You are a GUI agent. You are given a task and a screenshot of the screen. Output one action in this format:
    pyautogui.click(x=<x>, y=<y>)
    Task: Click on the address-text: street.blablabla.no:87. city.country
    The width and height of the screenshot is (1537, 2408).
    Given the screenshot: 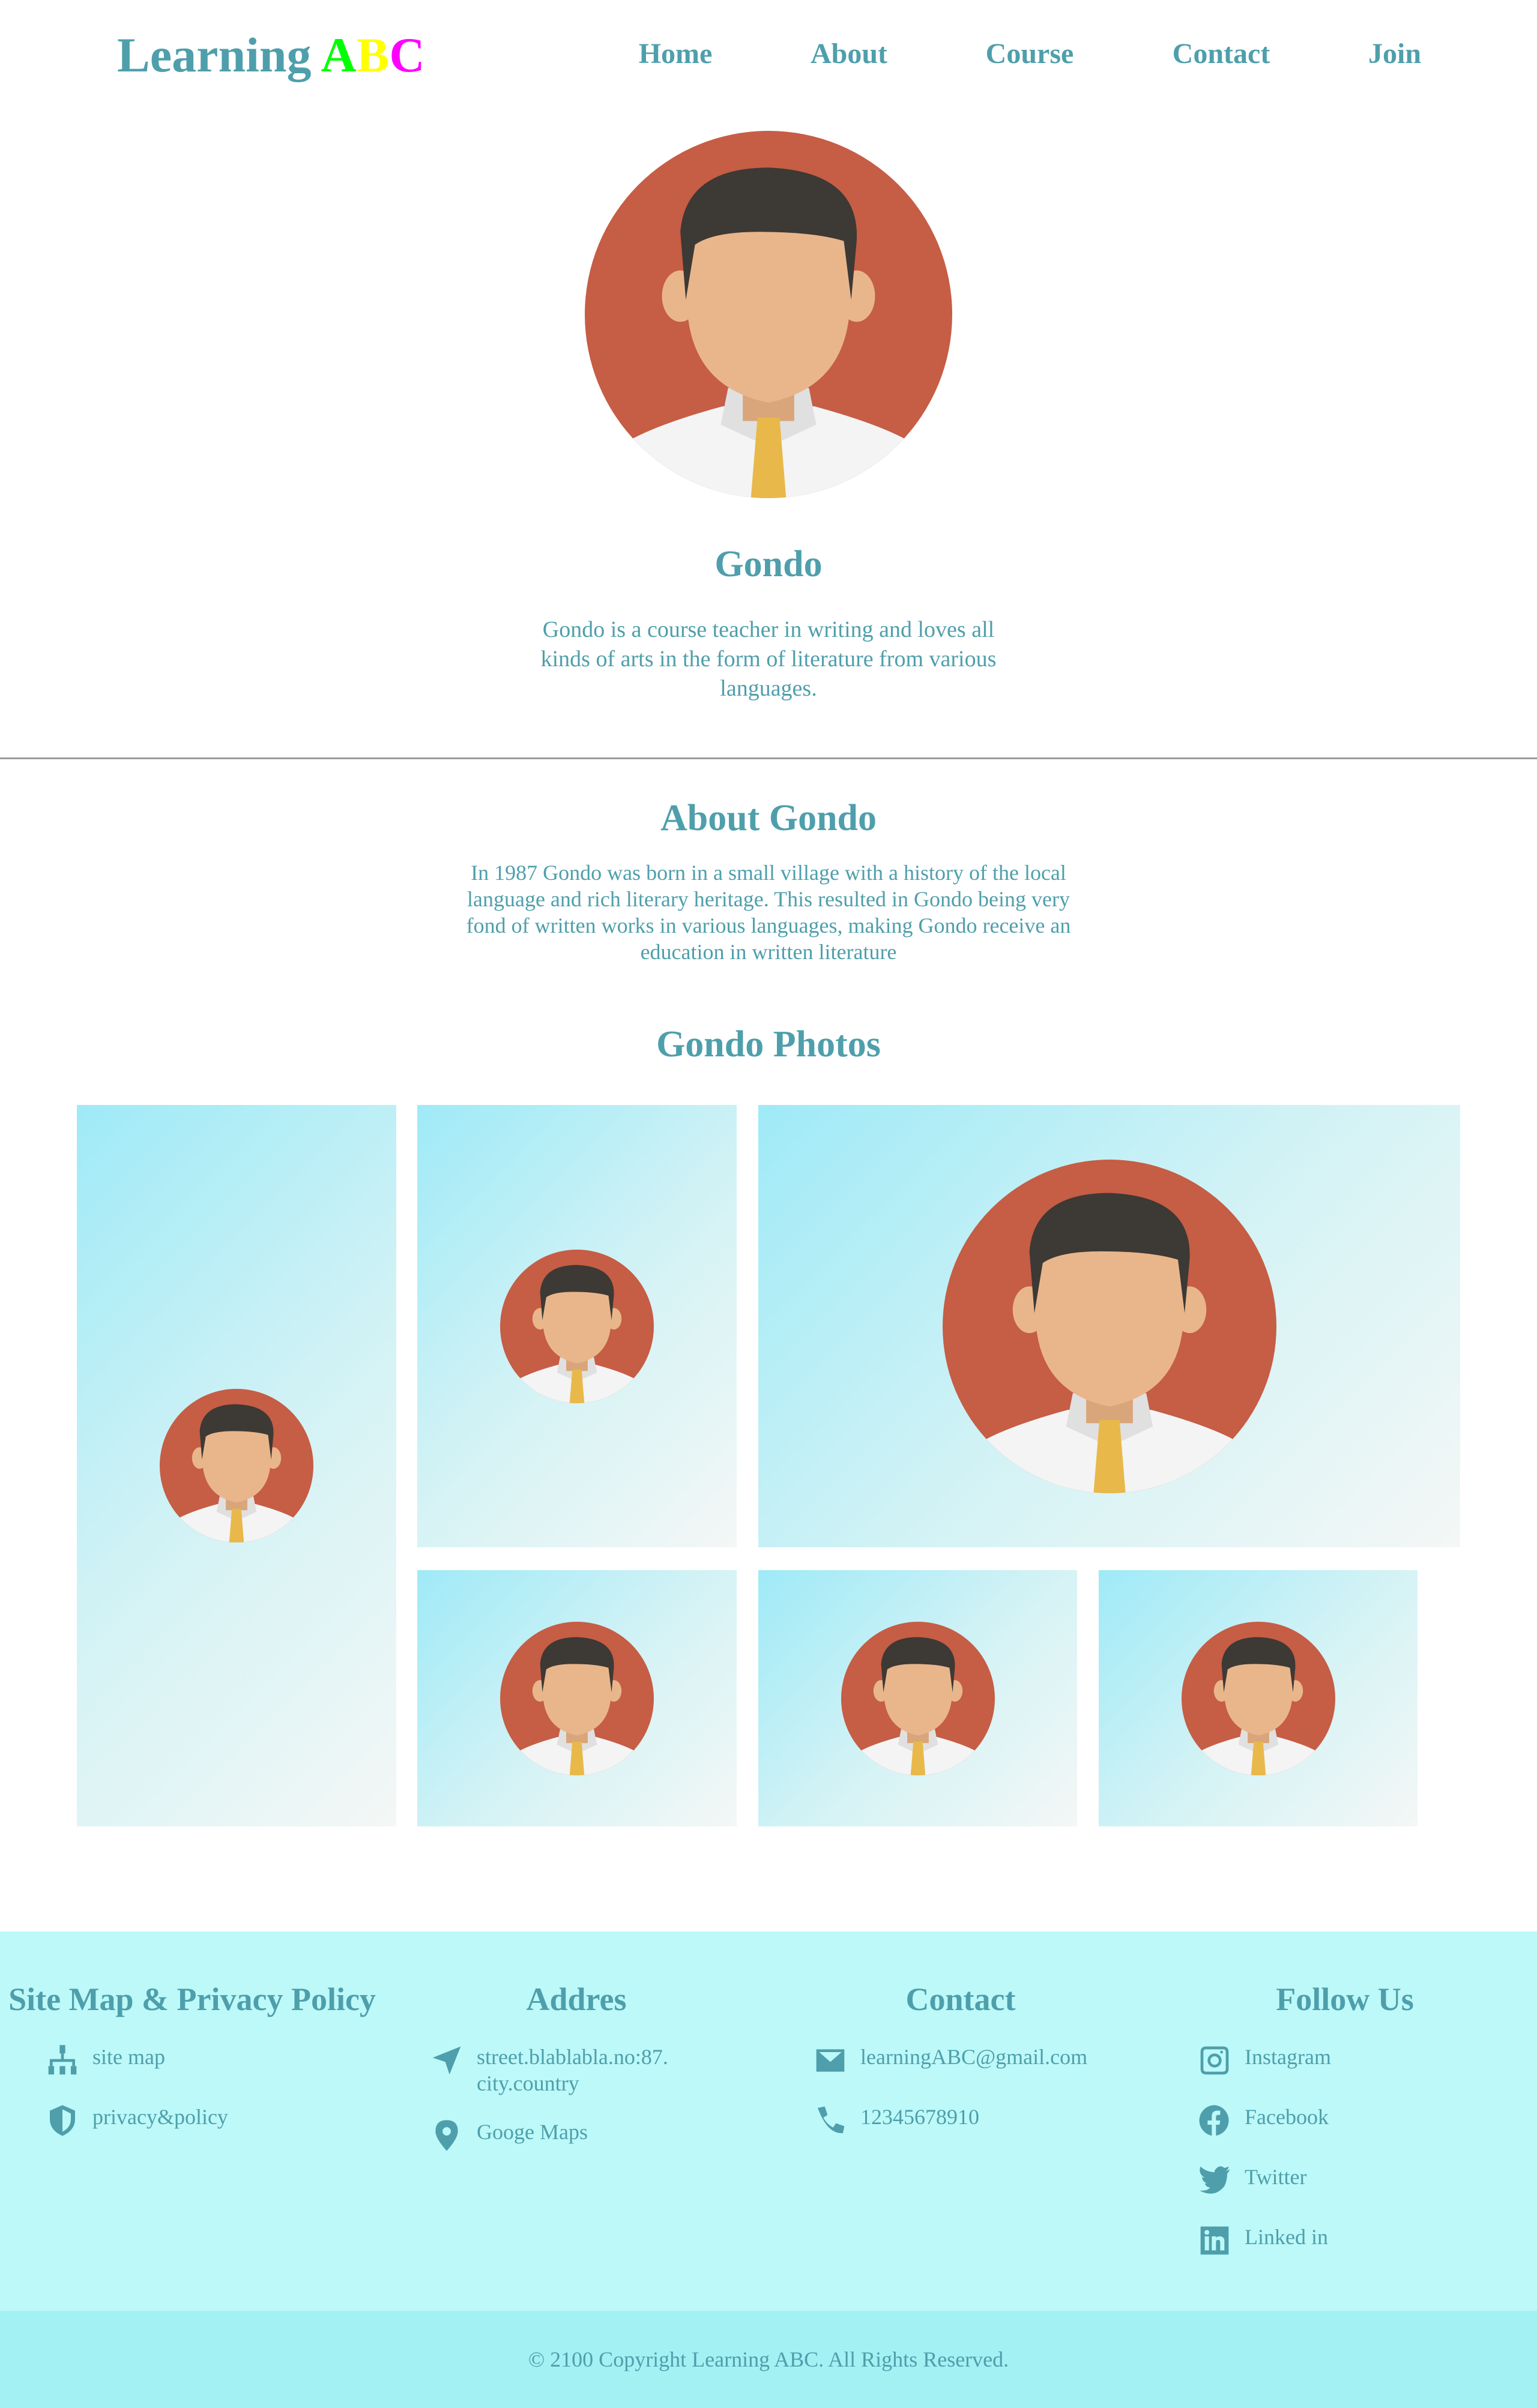 What is the action you would take?
    pyautogui.click(x=568, y=2070)
    